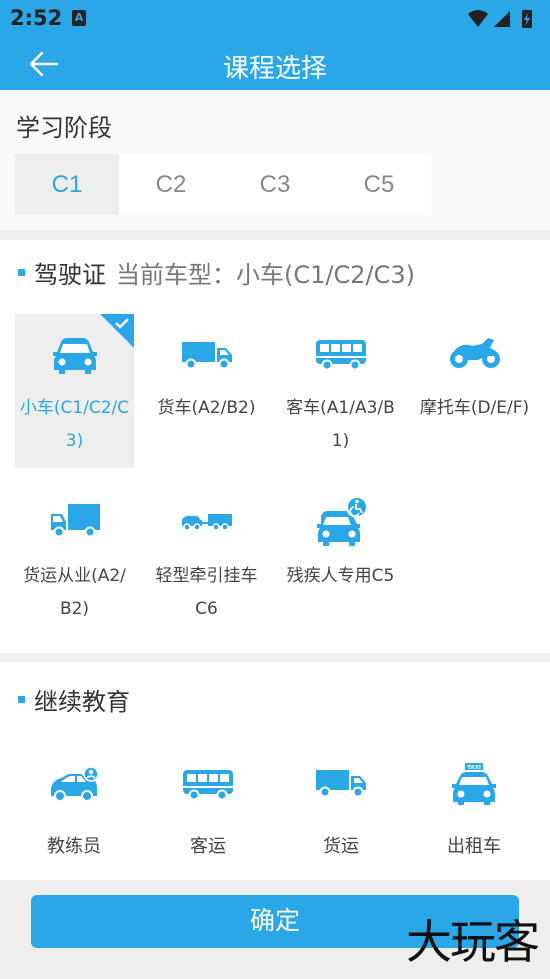 Image resolution: width=550 pixels, height=979 pixels. What do you see at coordinates (206, 391) in the screenshot?
I see `vehicle-option-truck: 货车(A2/B2)` at bounding box center [206, 391].